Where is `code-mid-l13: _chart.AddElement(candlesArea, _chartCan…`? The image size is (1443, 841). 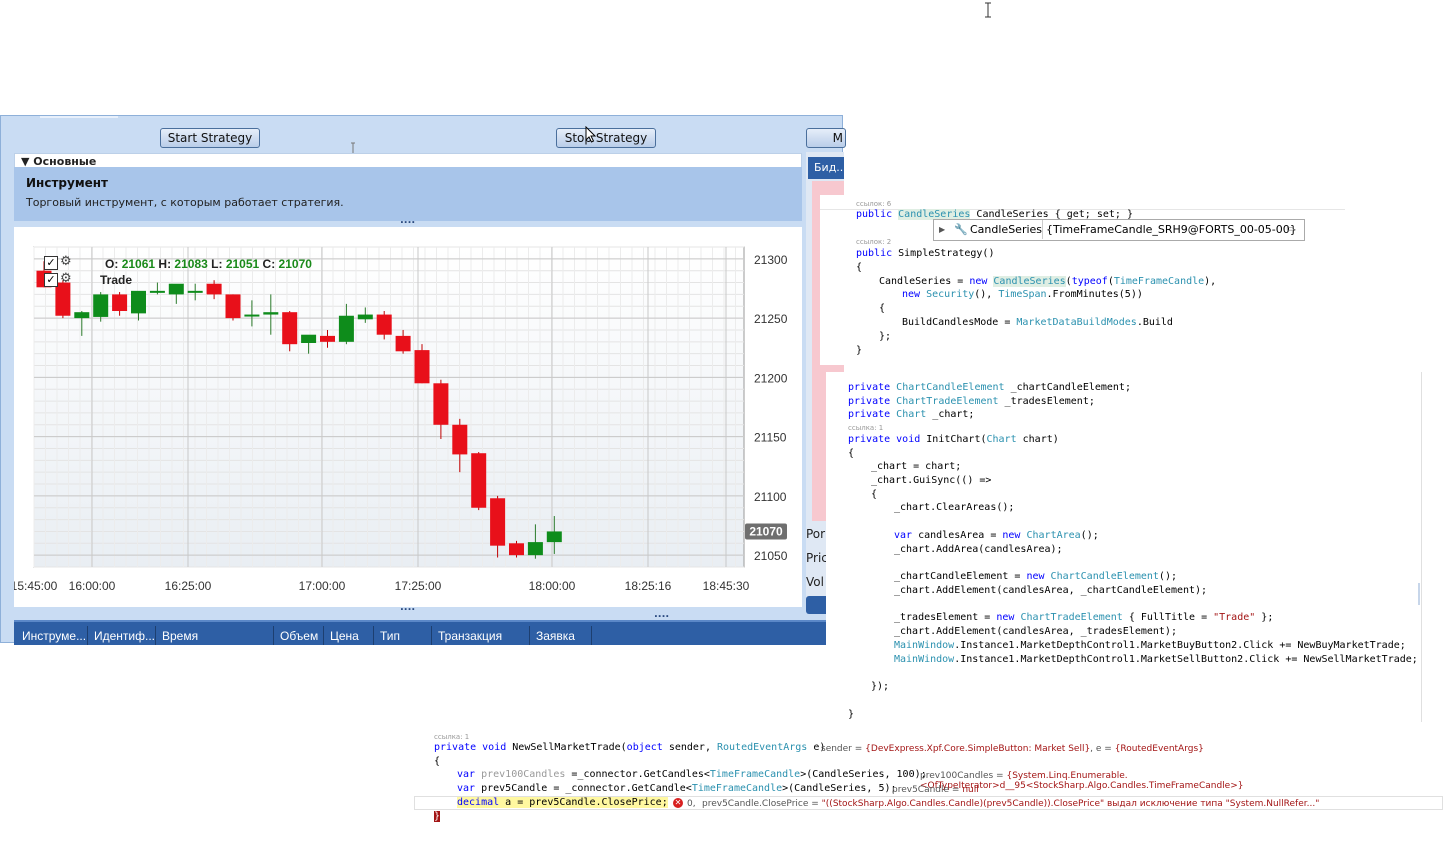
code-mid-l13: _chart.AddElement(candlesArea, _chartCan… is located at coordinates (1051, 590).